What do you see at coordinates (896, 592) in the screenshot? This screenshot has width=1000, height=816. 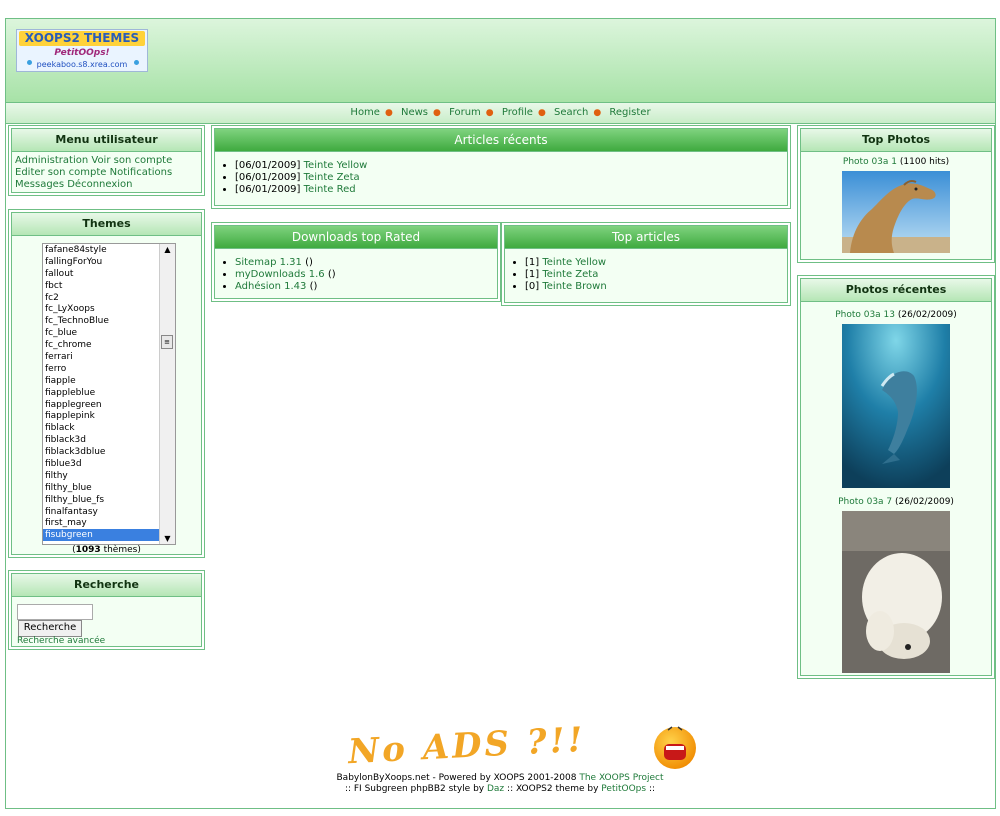 I see `polar-bear-photo` at bounding box center [896, 592].